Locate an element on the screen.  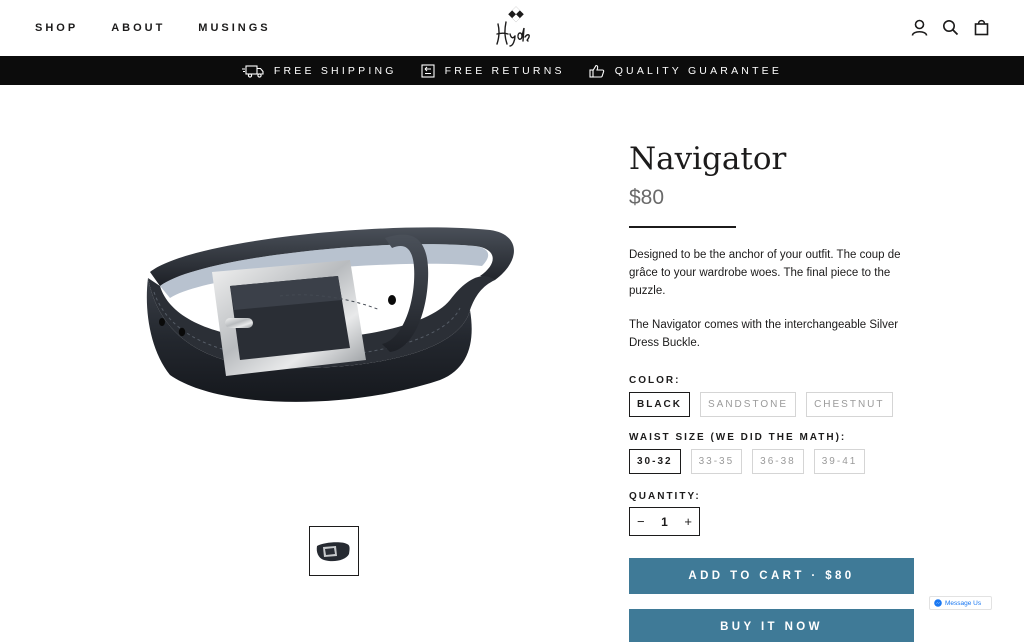
size-options: 30-32 33-35 36-38 39-41 is located at coordinates (774, 461).